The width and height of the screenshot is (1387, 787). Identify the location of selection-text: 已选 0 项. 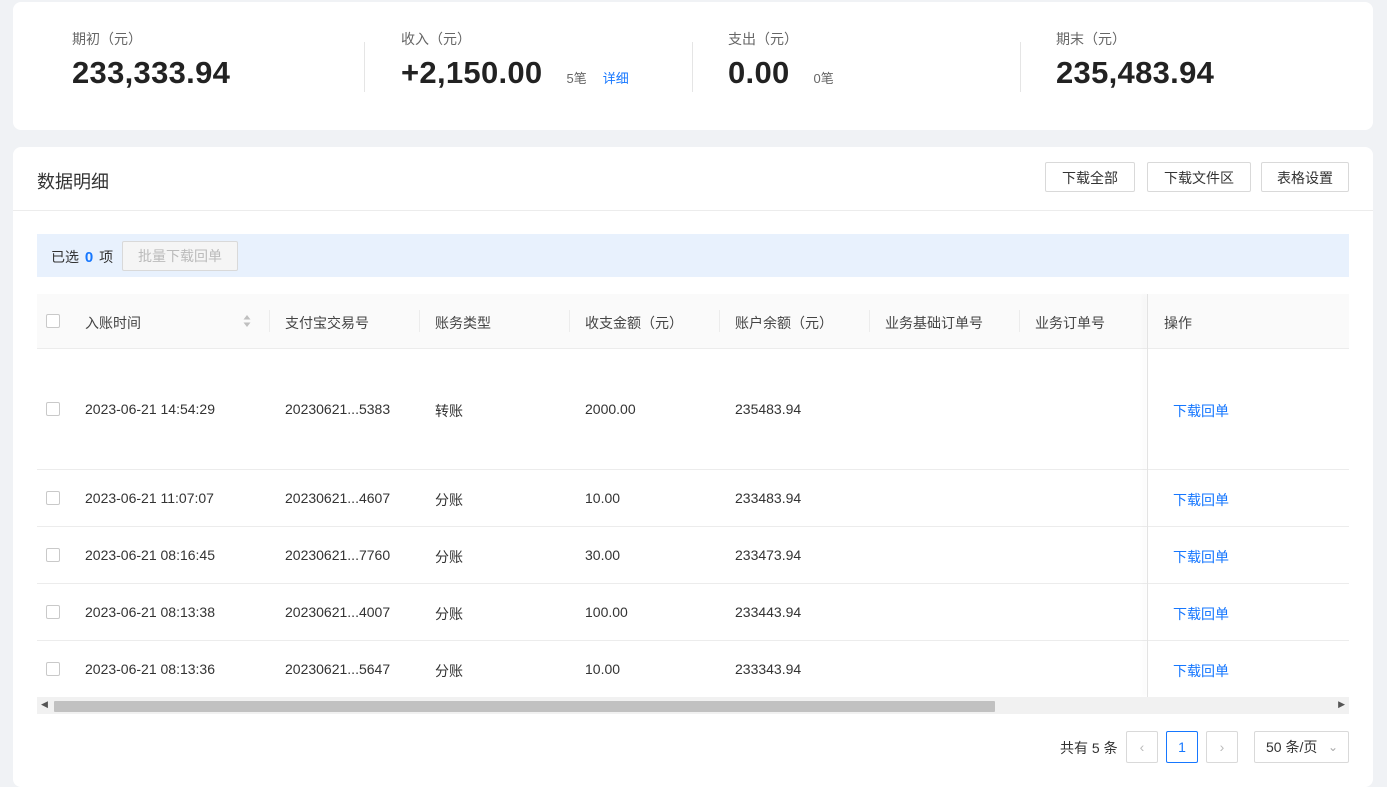
(82, 257).